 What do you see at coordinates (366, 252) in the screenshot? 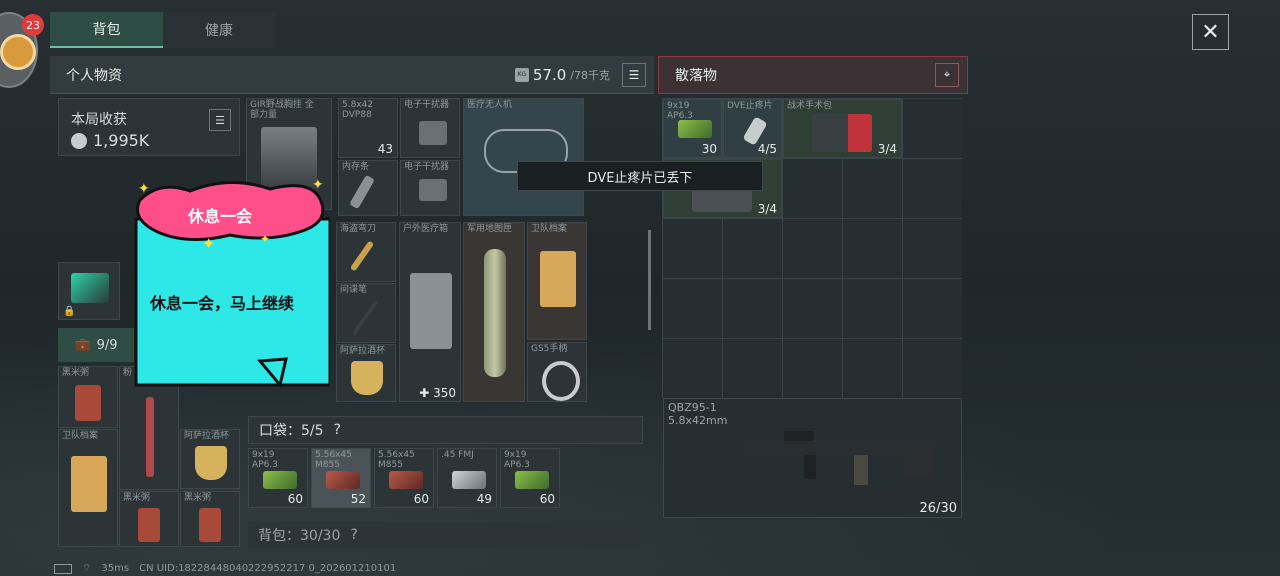
I see `knife-slot: 海盗弯刀` at bounding box center [366, 252].